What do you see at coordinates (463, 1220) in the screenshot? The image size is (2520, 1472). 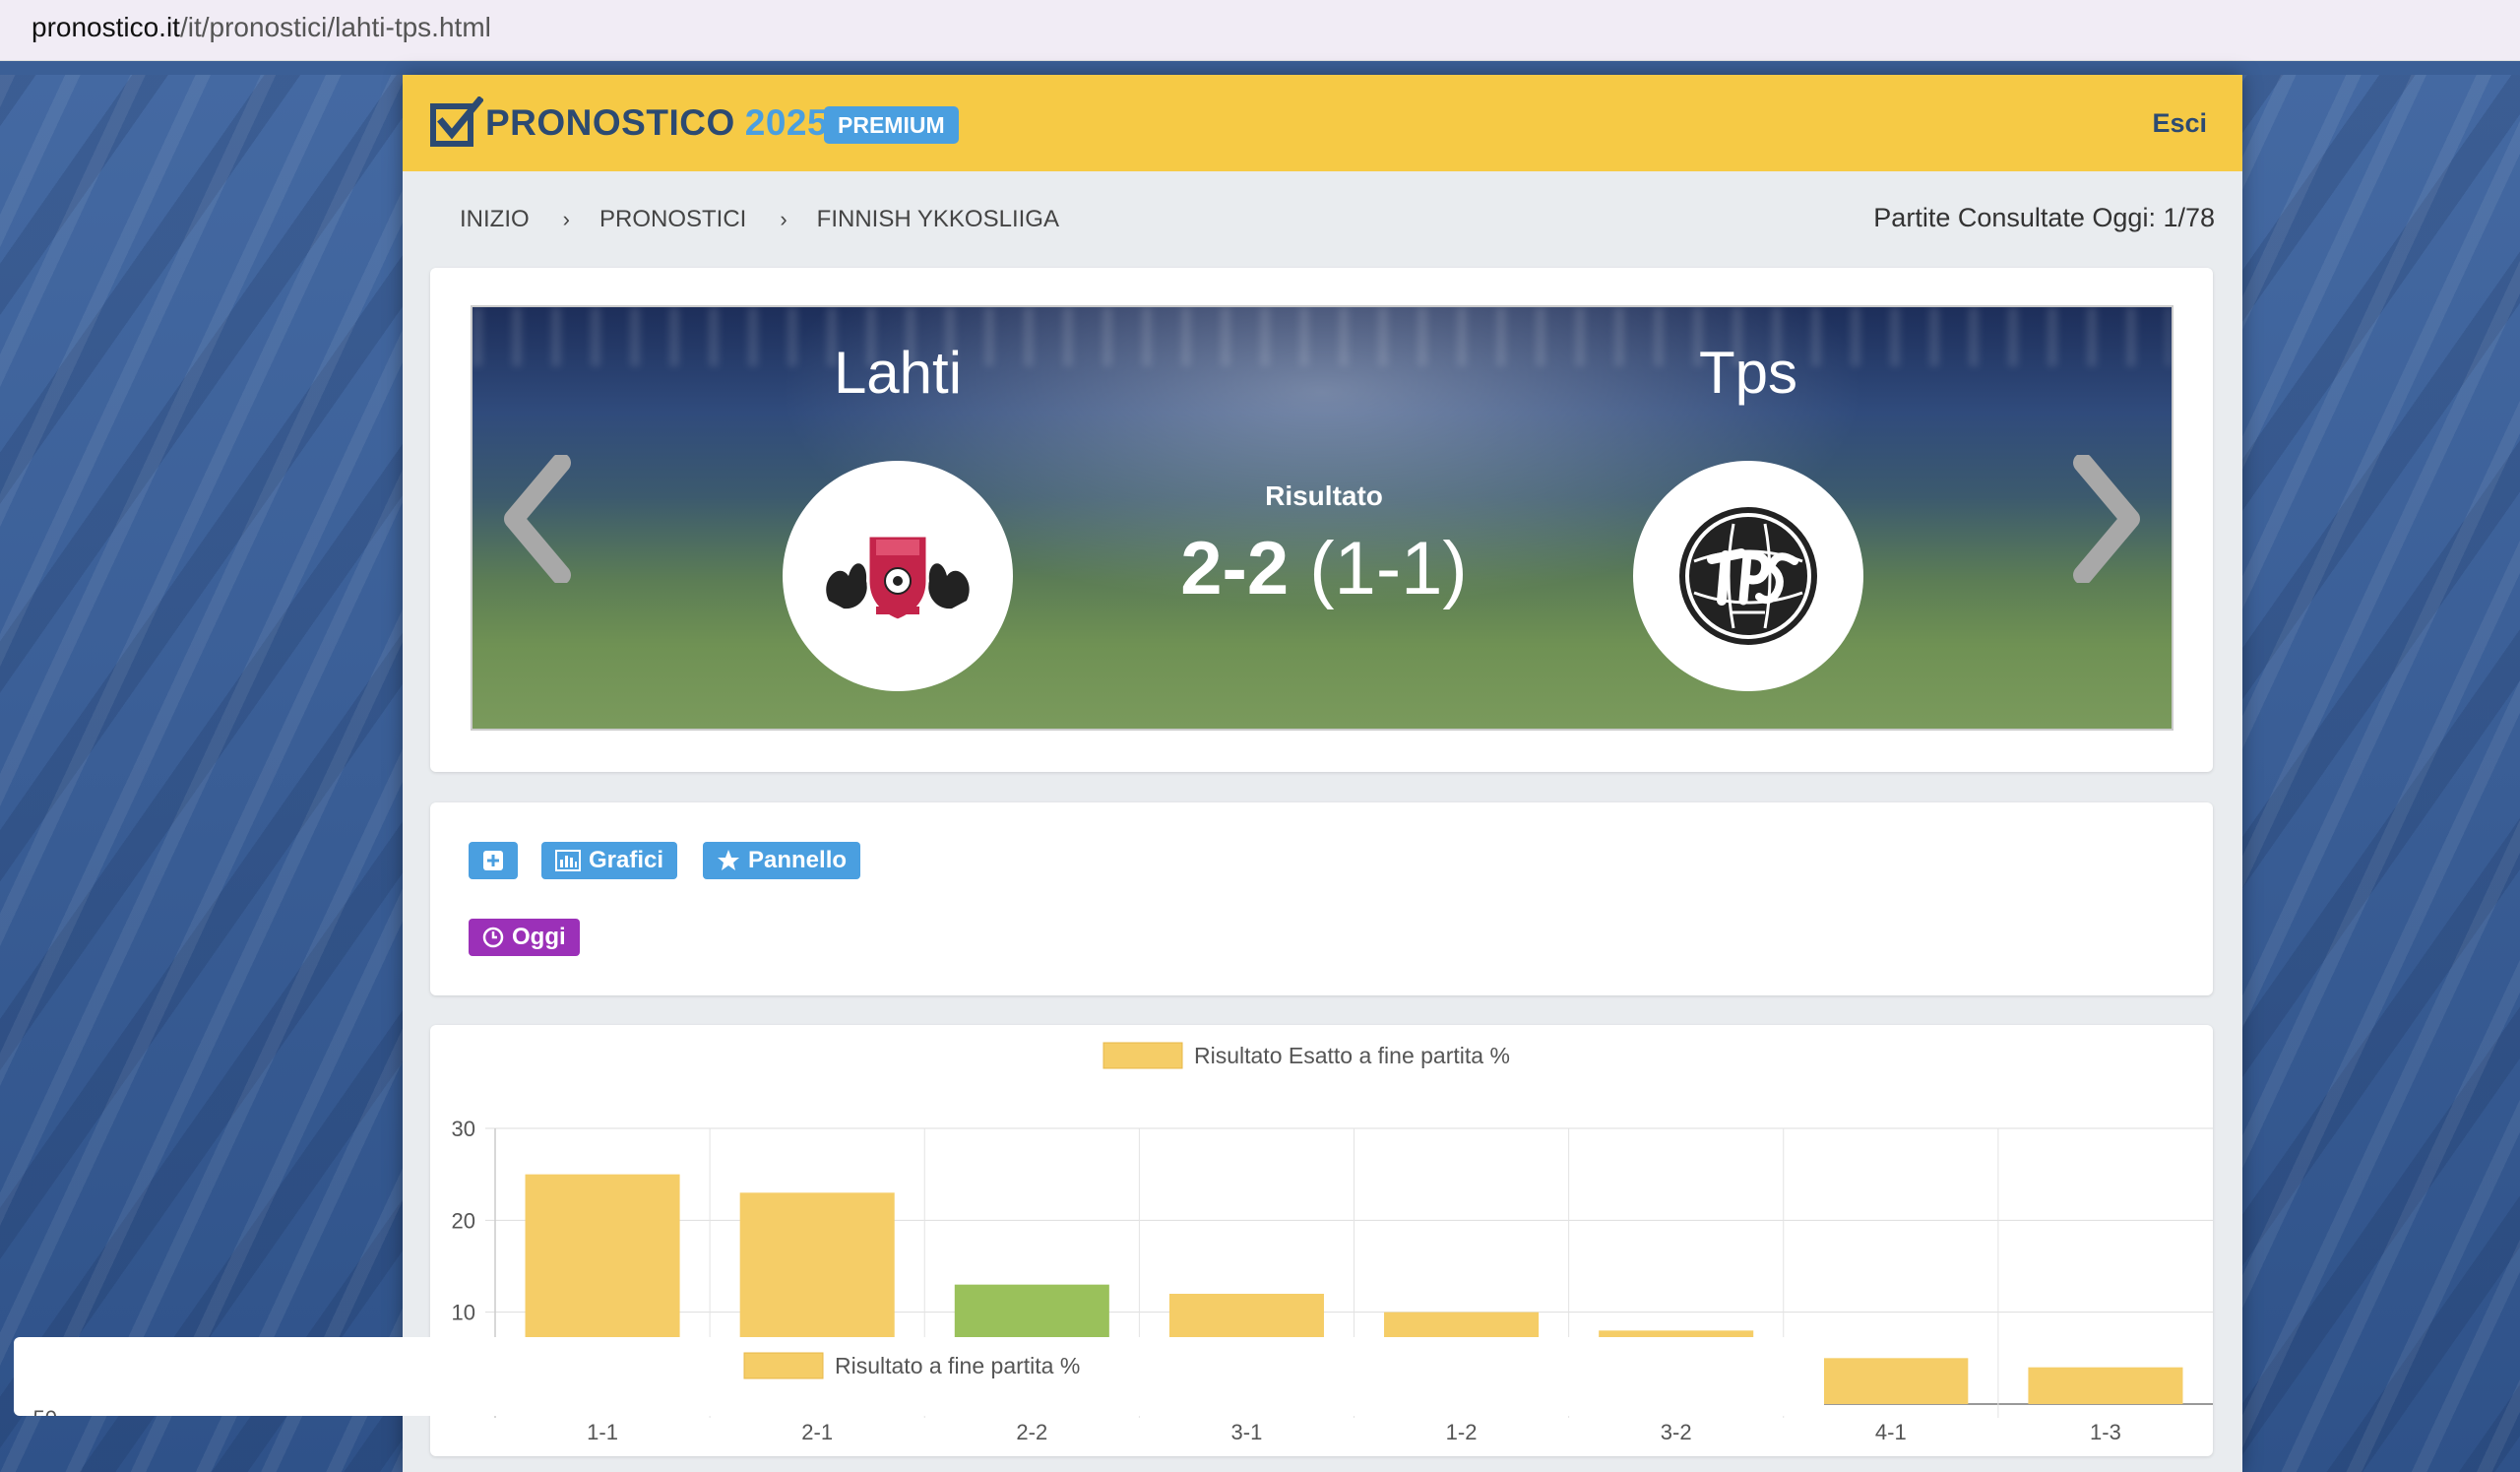 I see `y-tick-label: 20` at bounding box center [463, 1220].